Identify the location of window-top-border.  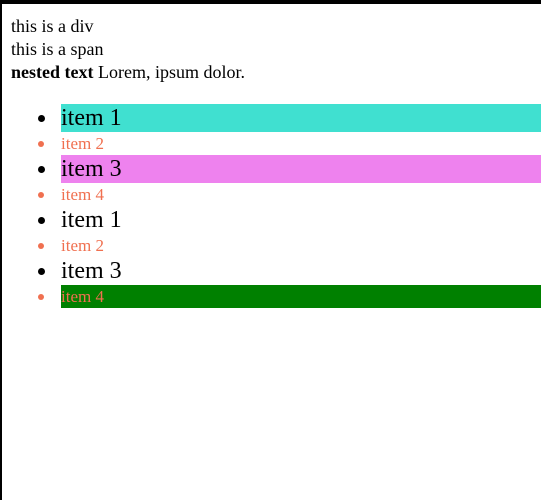
(270, 2).